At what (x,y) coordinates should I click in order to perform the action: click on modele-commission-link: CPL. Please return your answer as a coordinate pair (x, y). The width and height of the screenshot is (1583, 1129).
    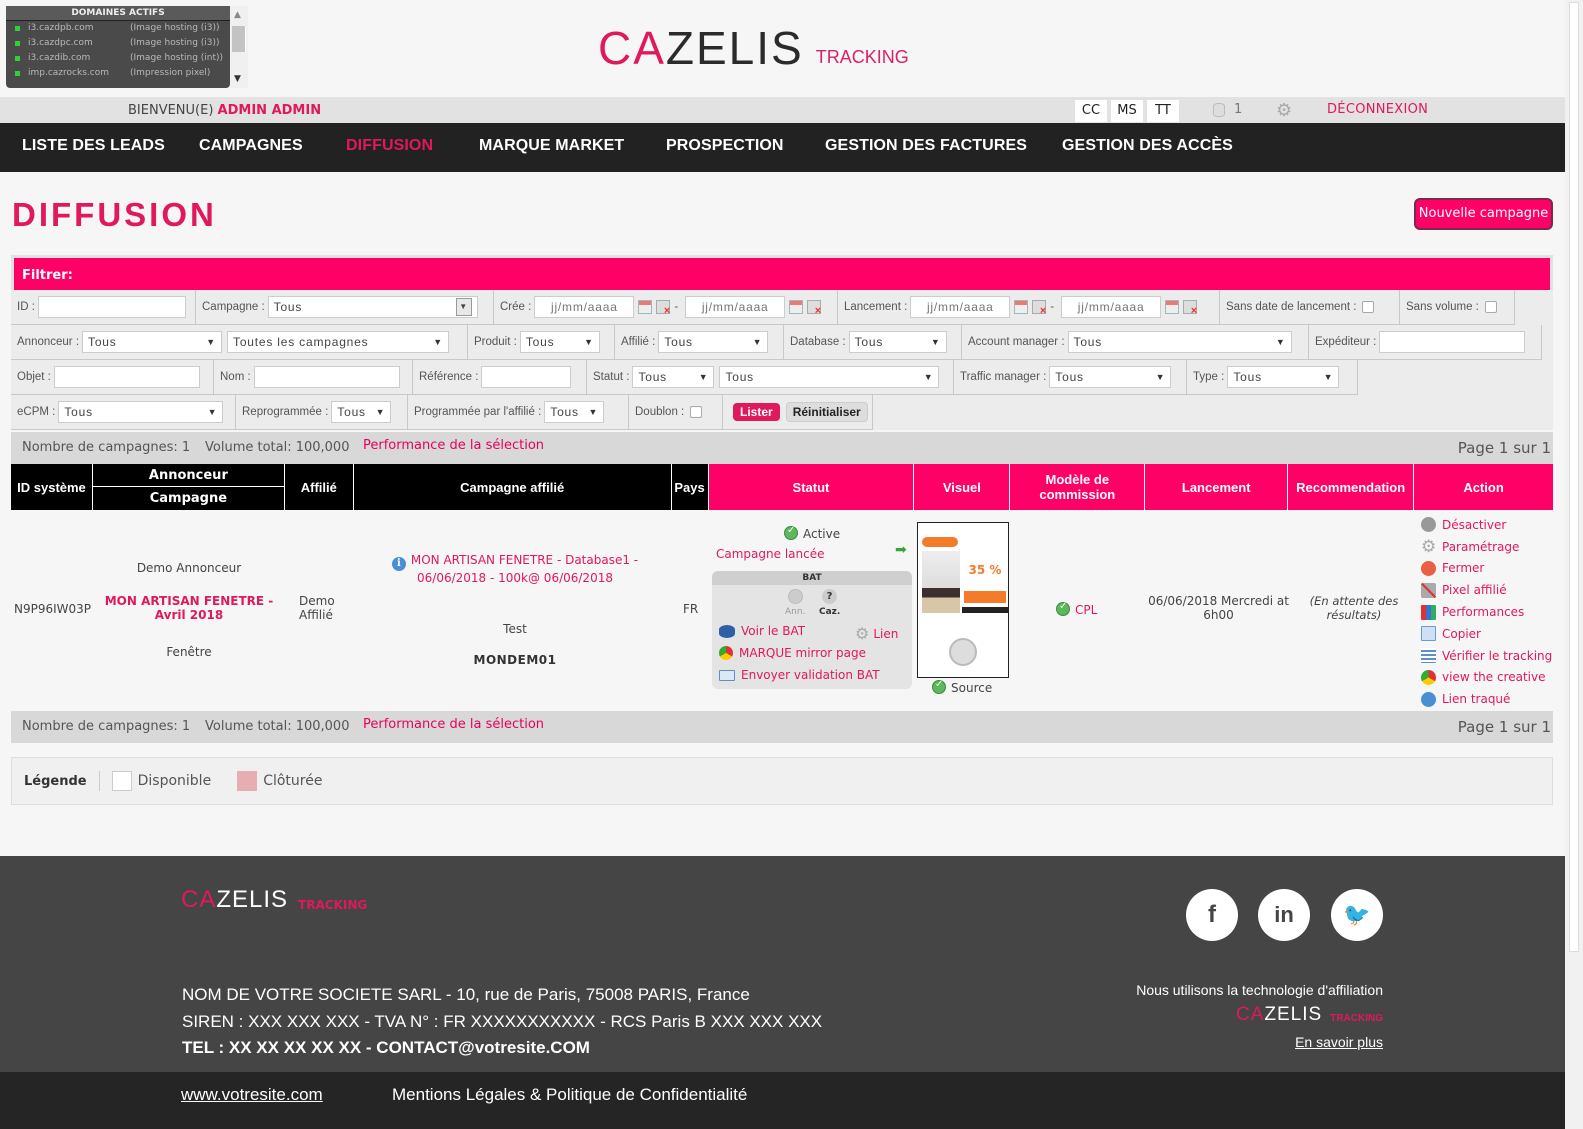
    Looking at the image, I should click on (1076, 609).